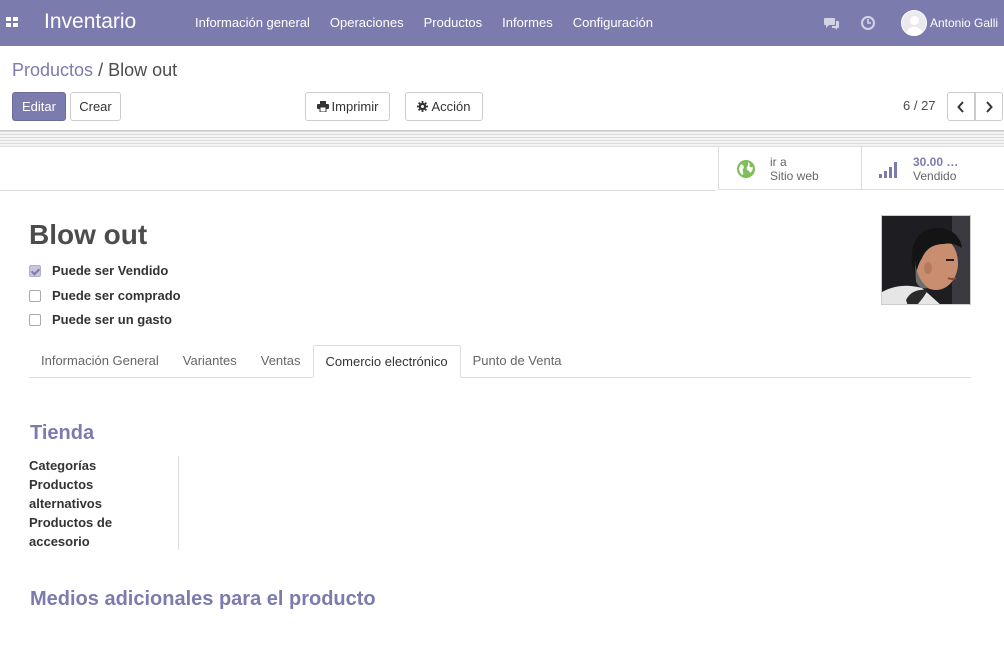  What do you see at coordinates (367, 23) in the screenshot?
I see `menu-item-operations: Operaciones` at bounding box center [367, 23].